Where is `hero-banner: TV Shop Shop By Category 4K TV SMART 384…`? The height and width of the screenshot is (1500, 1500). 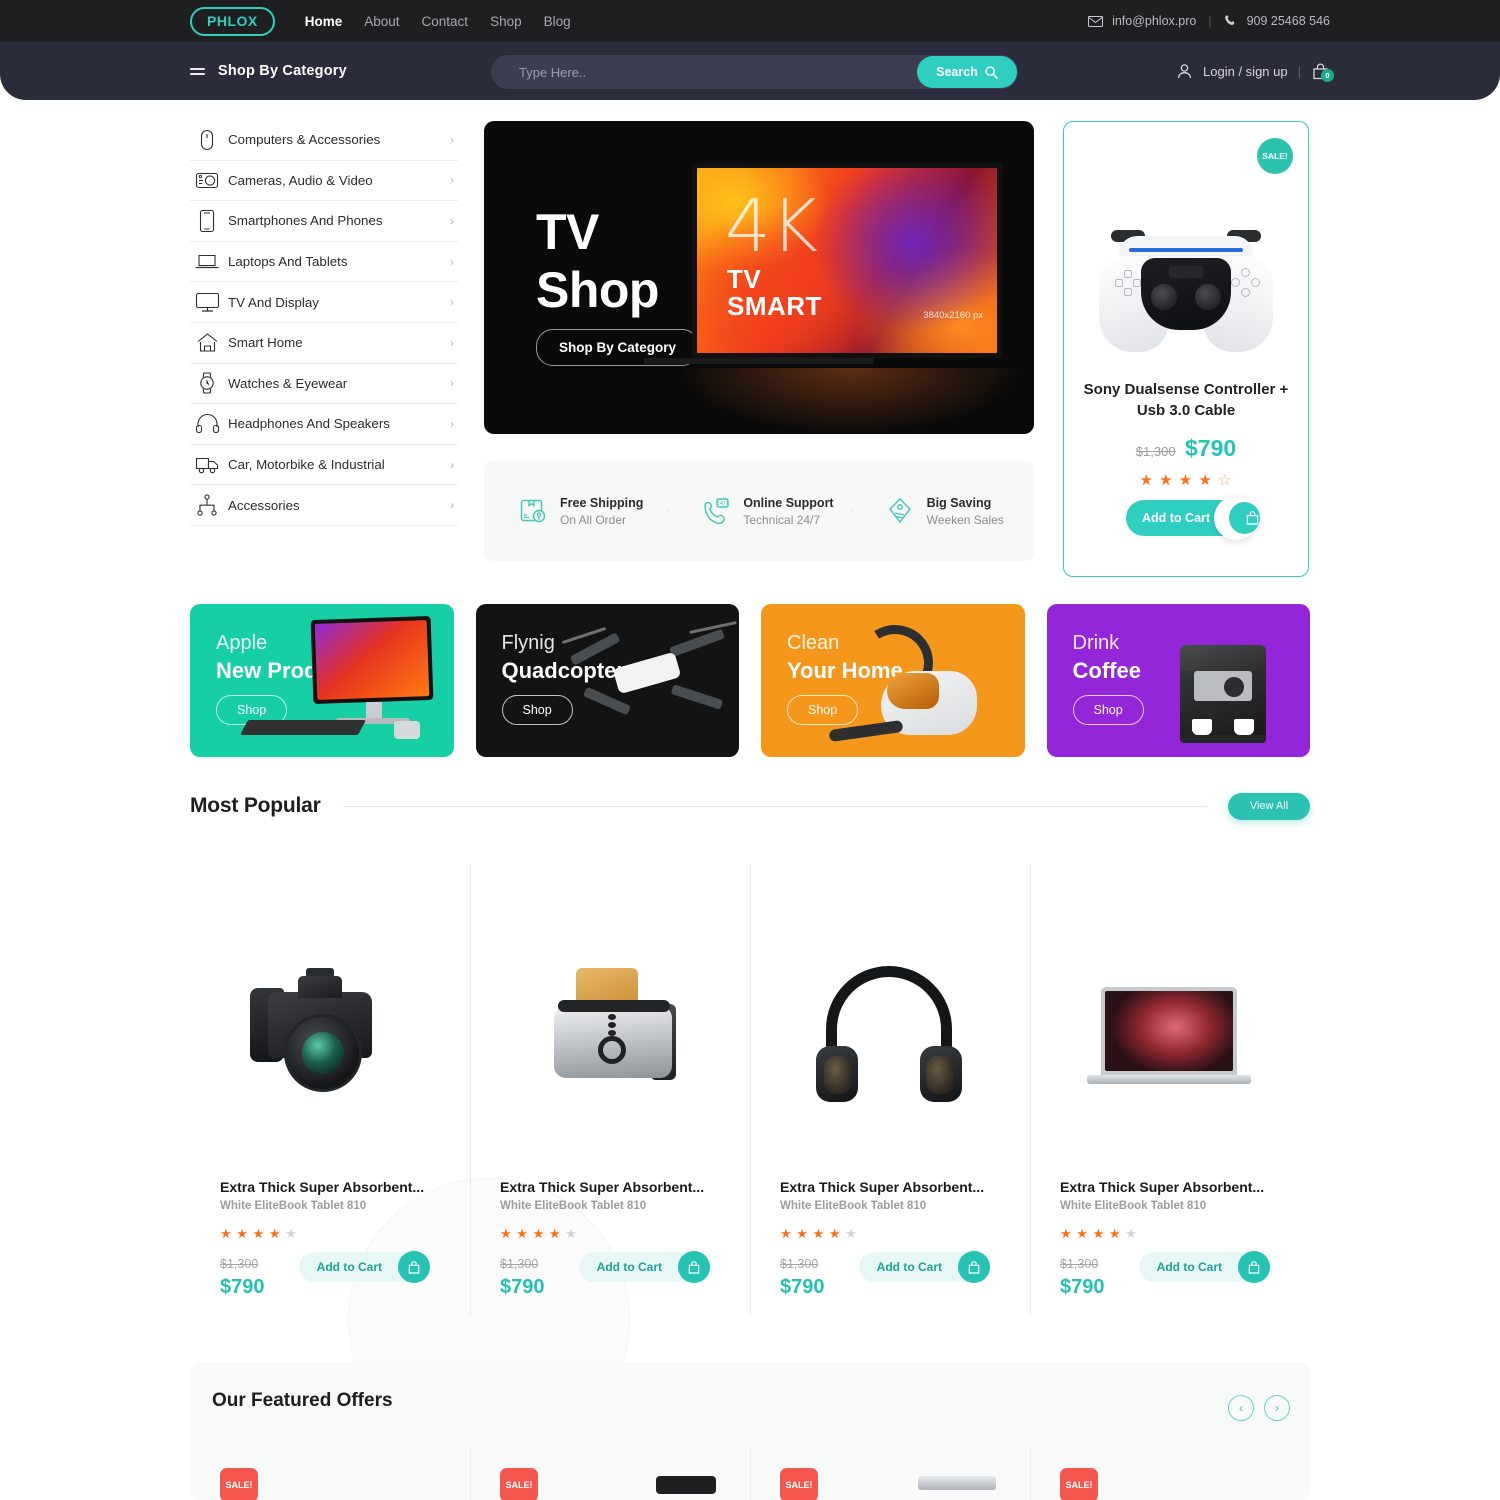
hero-banner: TV Shop Shop By Category 4K TV SMART 384… is located at coordinates (759, 277).